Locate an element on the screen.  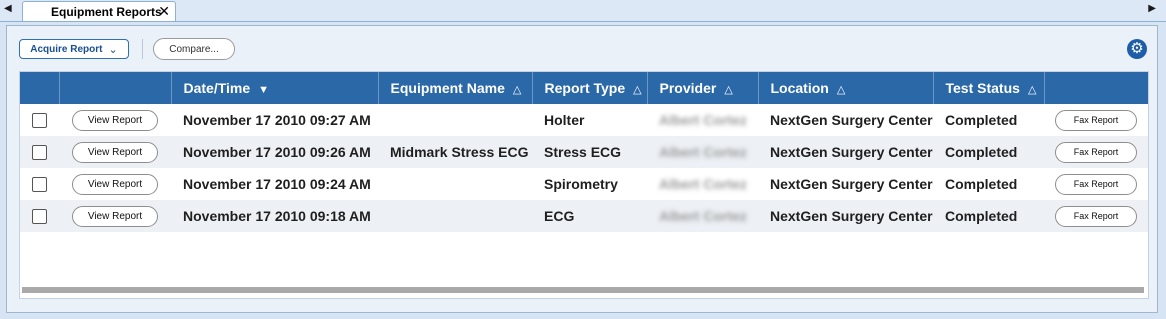
cell-report-type: Holter is located at coordinates (564, 120).